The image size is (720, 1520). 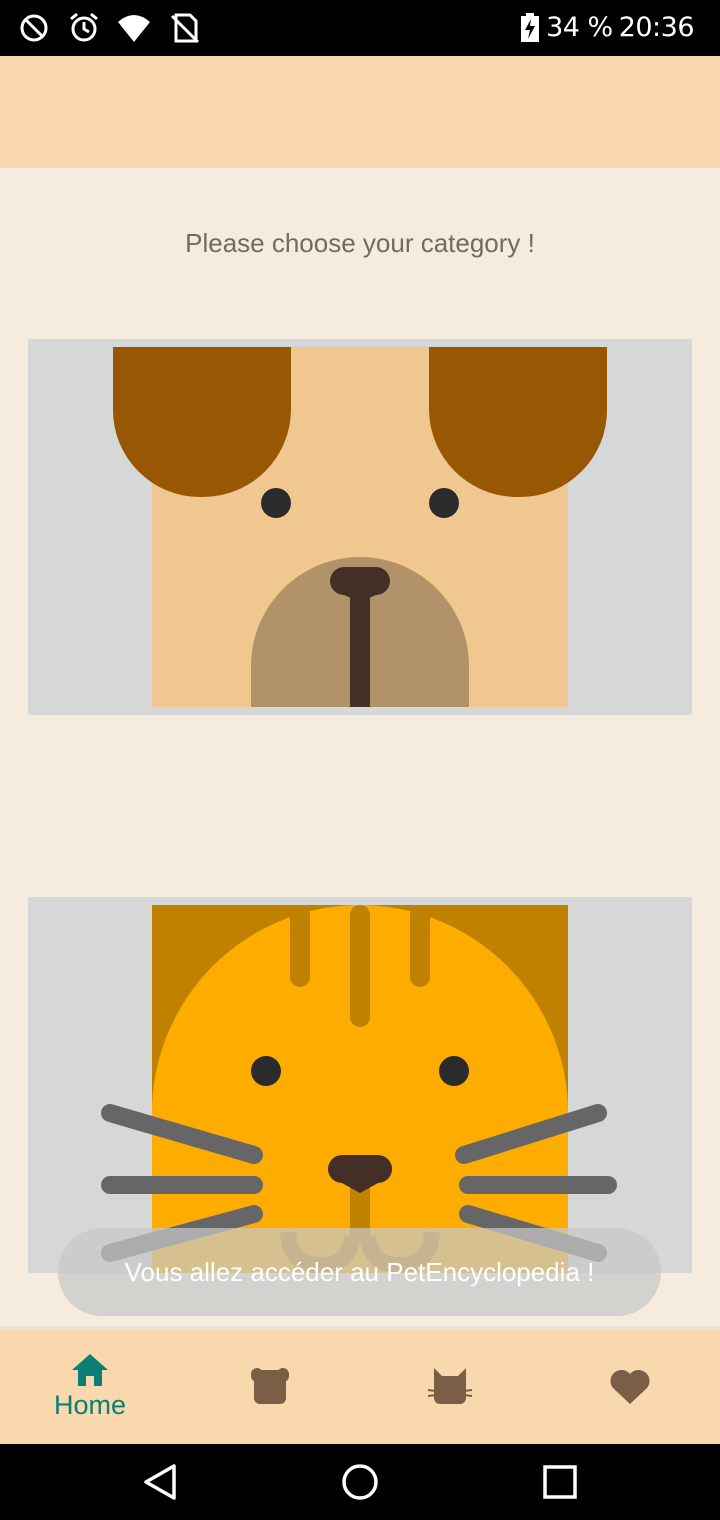 I want to click on nav-item-cats, so click(x=450, y=1387).